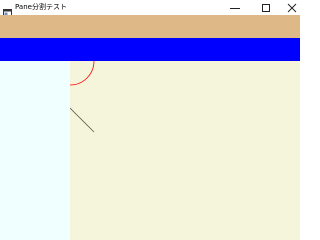  I want to click on top-pane, so click(150, 26).